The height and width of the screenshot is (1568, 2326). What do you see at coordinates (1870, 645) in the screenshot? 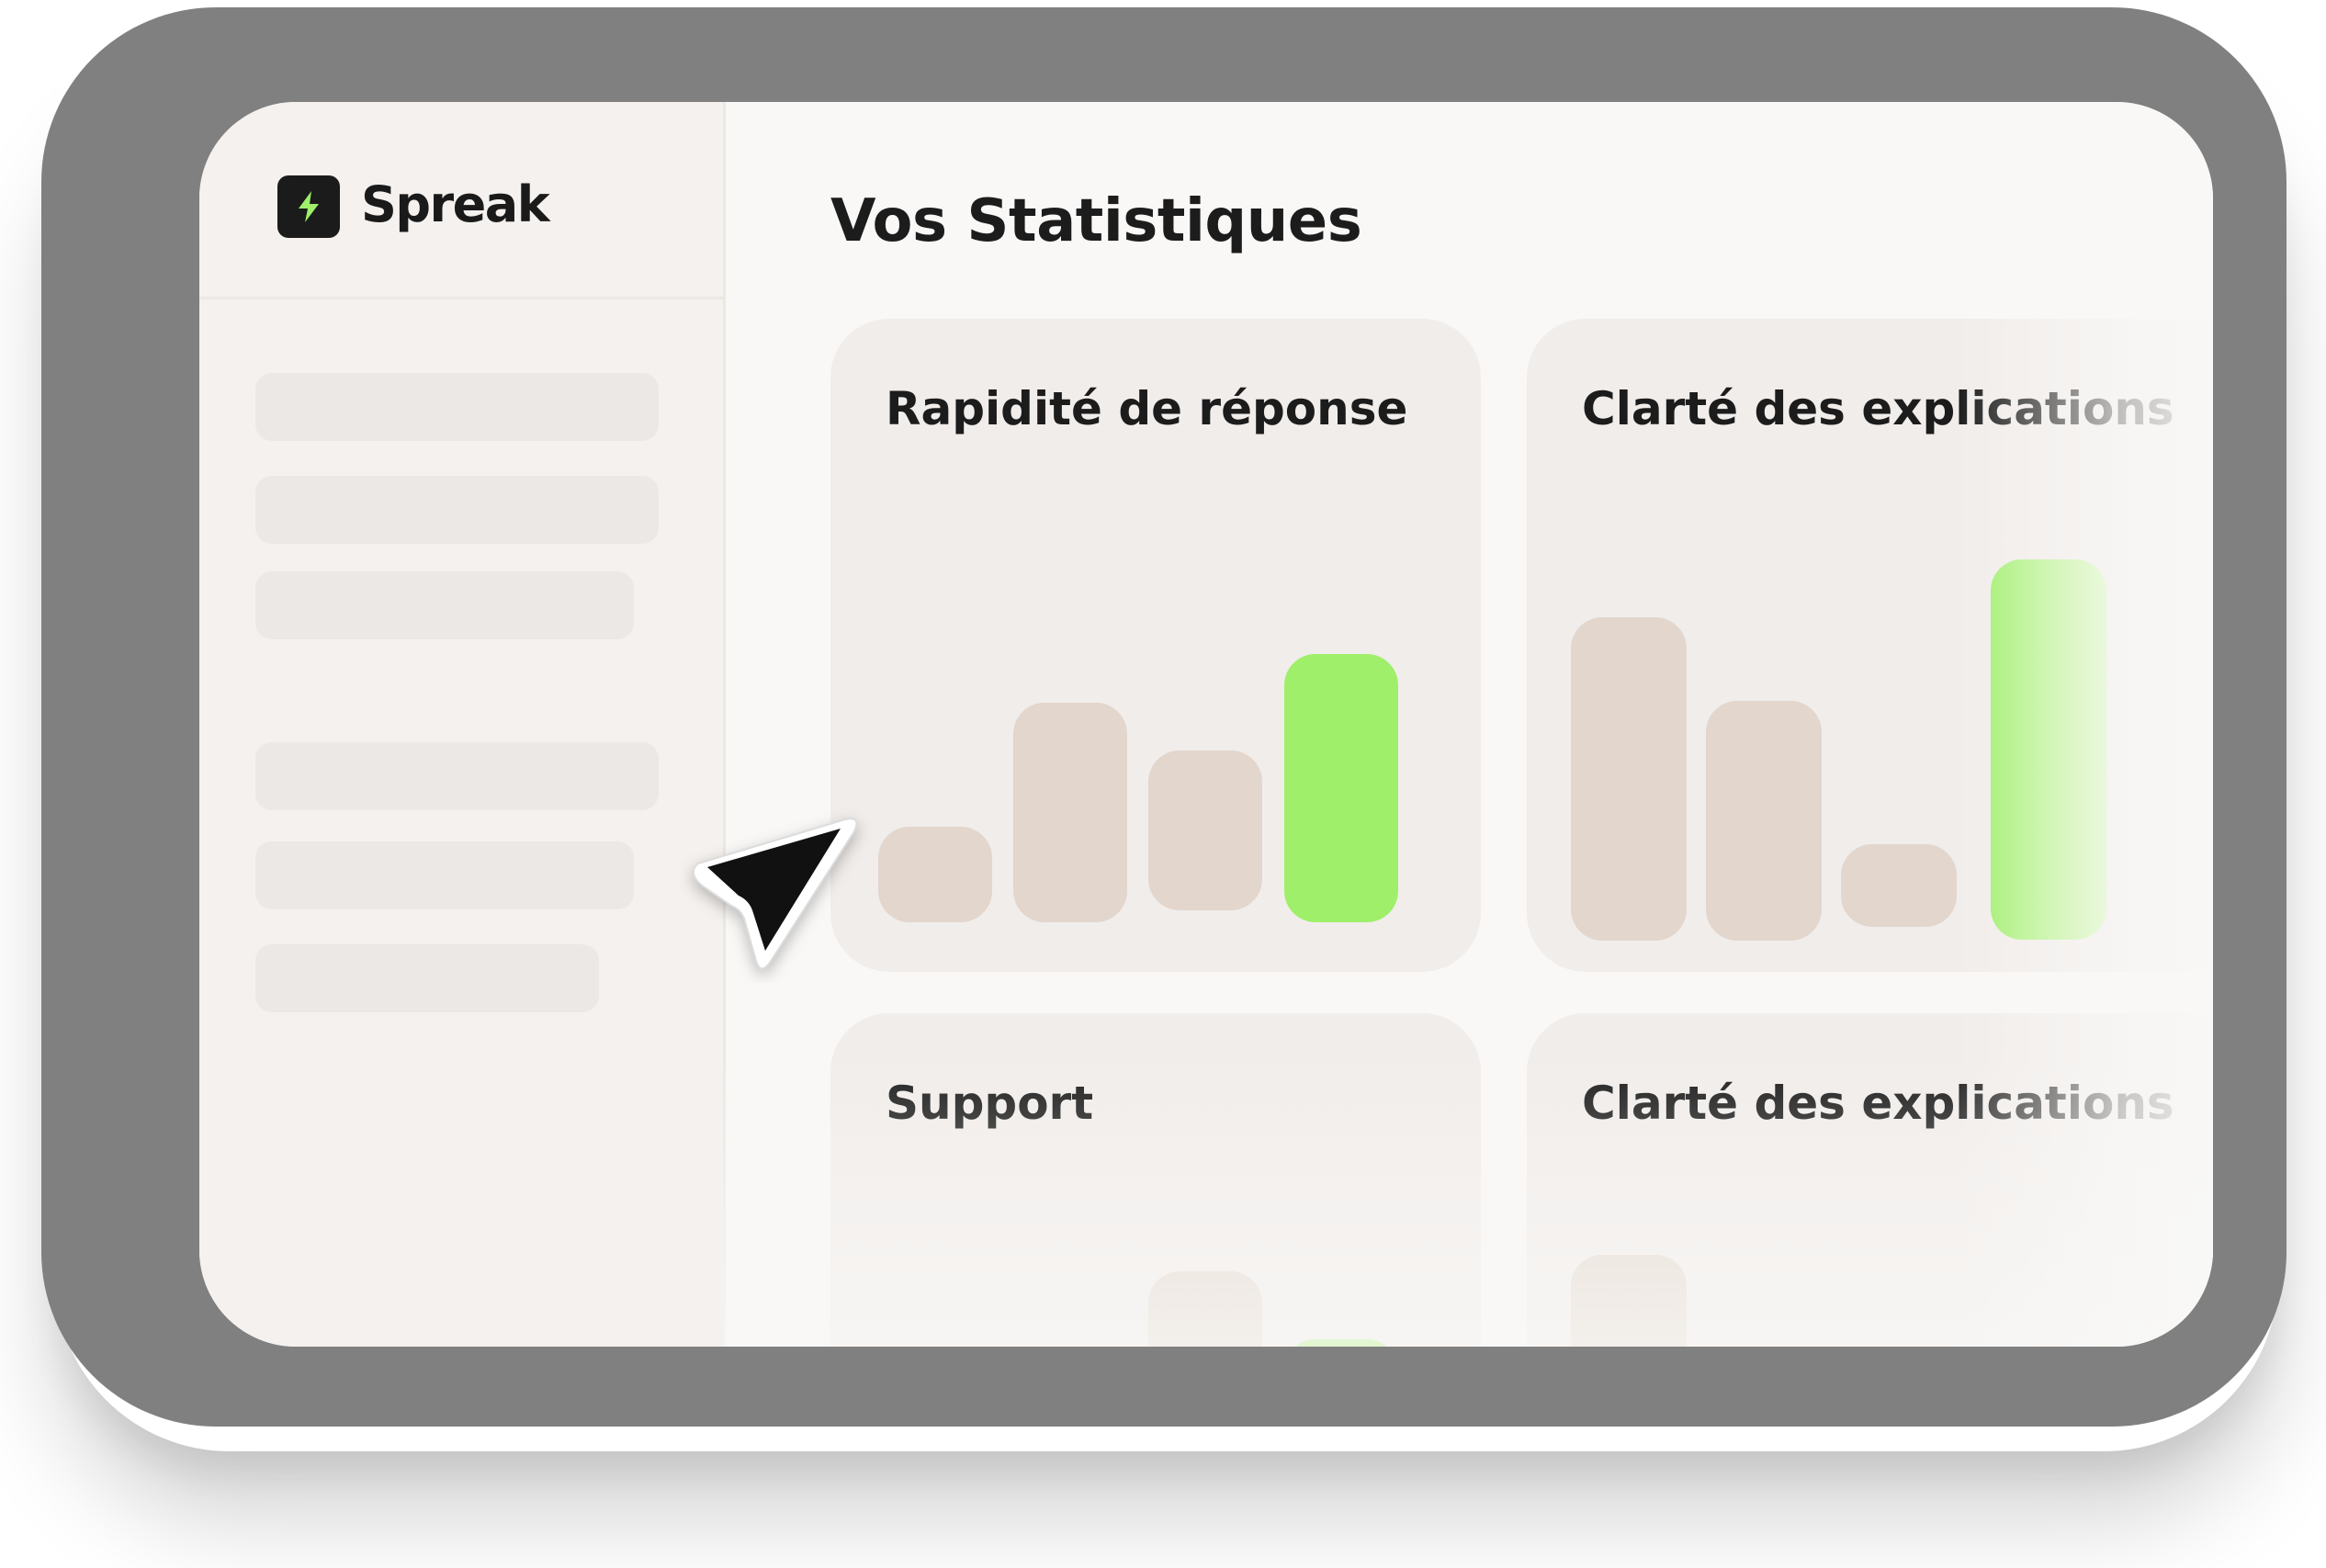
I see `stat-card-clarity: Clarté des explications` at bounding box center [1870, 645].